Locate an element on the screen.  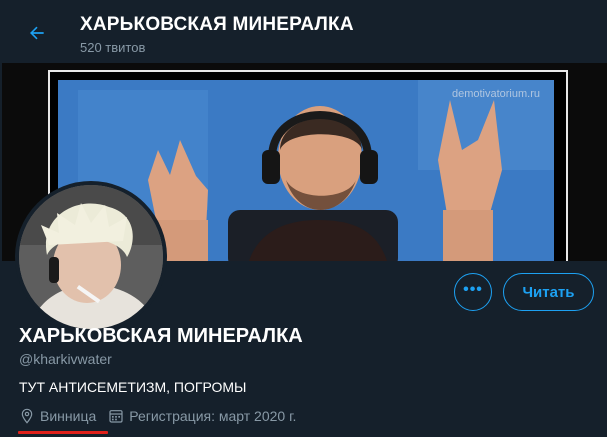
avatar-photo is located at coordinates (91, 257).